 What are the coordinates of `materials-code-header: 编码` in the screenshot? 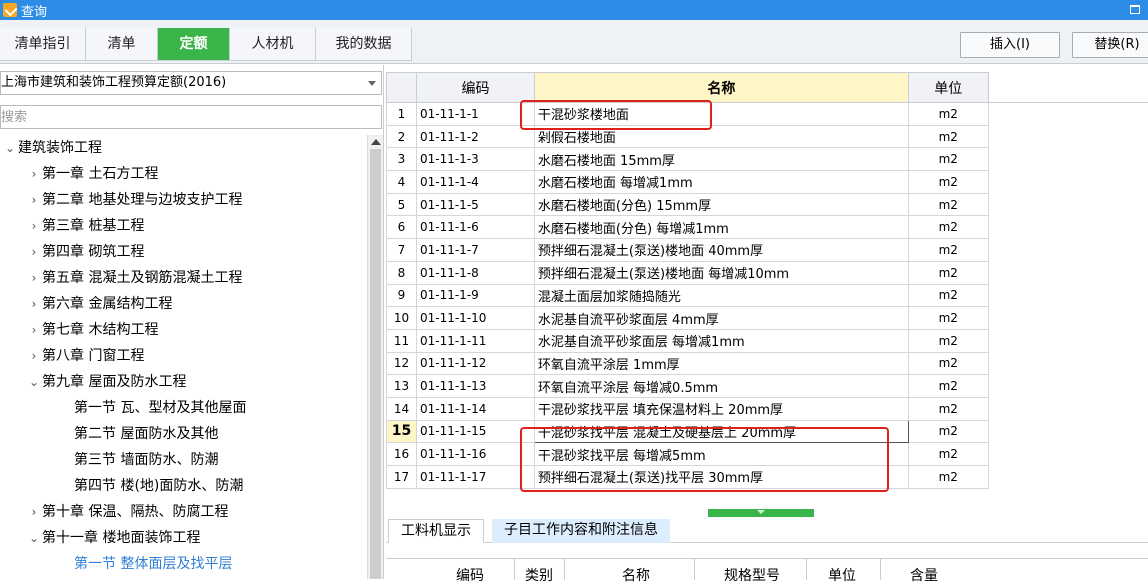 It's located at (470, 575).